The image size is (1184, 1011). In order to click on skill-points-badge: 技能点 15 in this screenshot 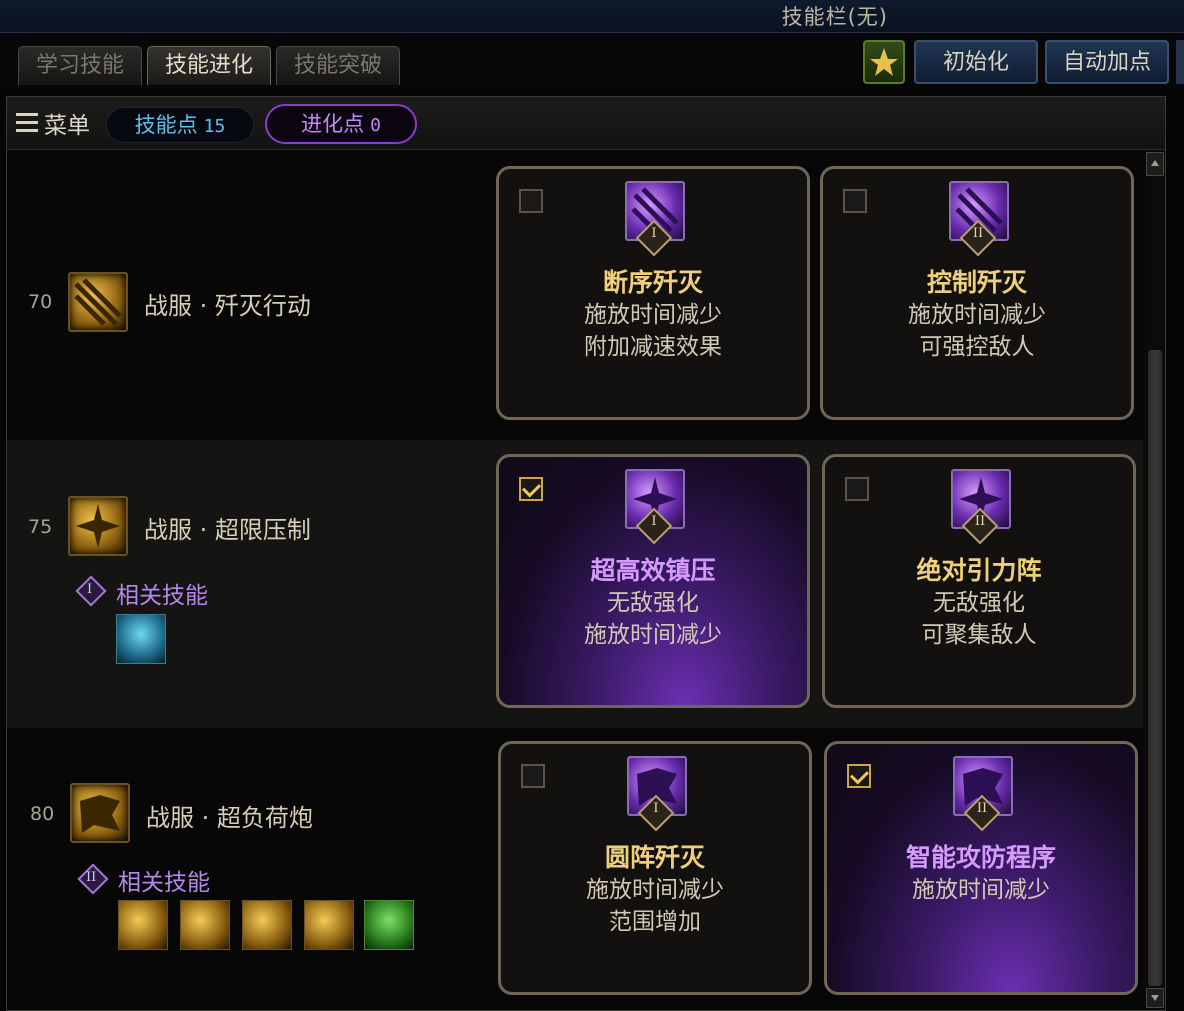, I will do `click(180, 125)`.